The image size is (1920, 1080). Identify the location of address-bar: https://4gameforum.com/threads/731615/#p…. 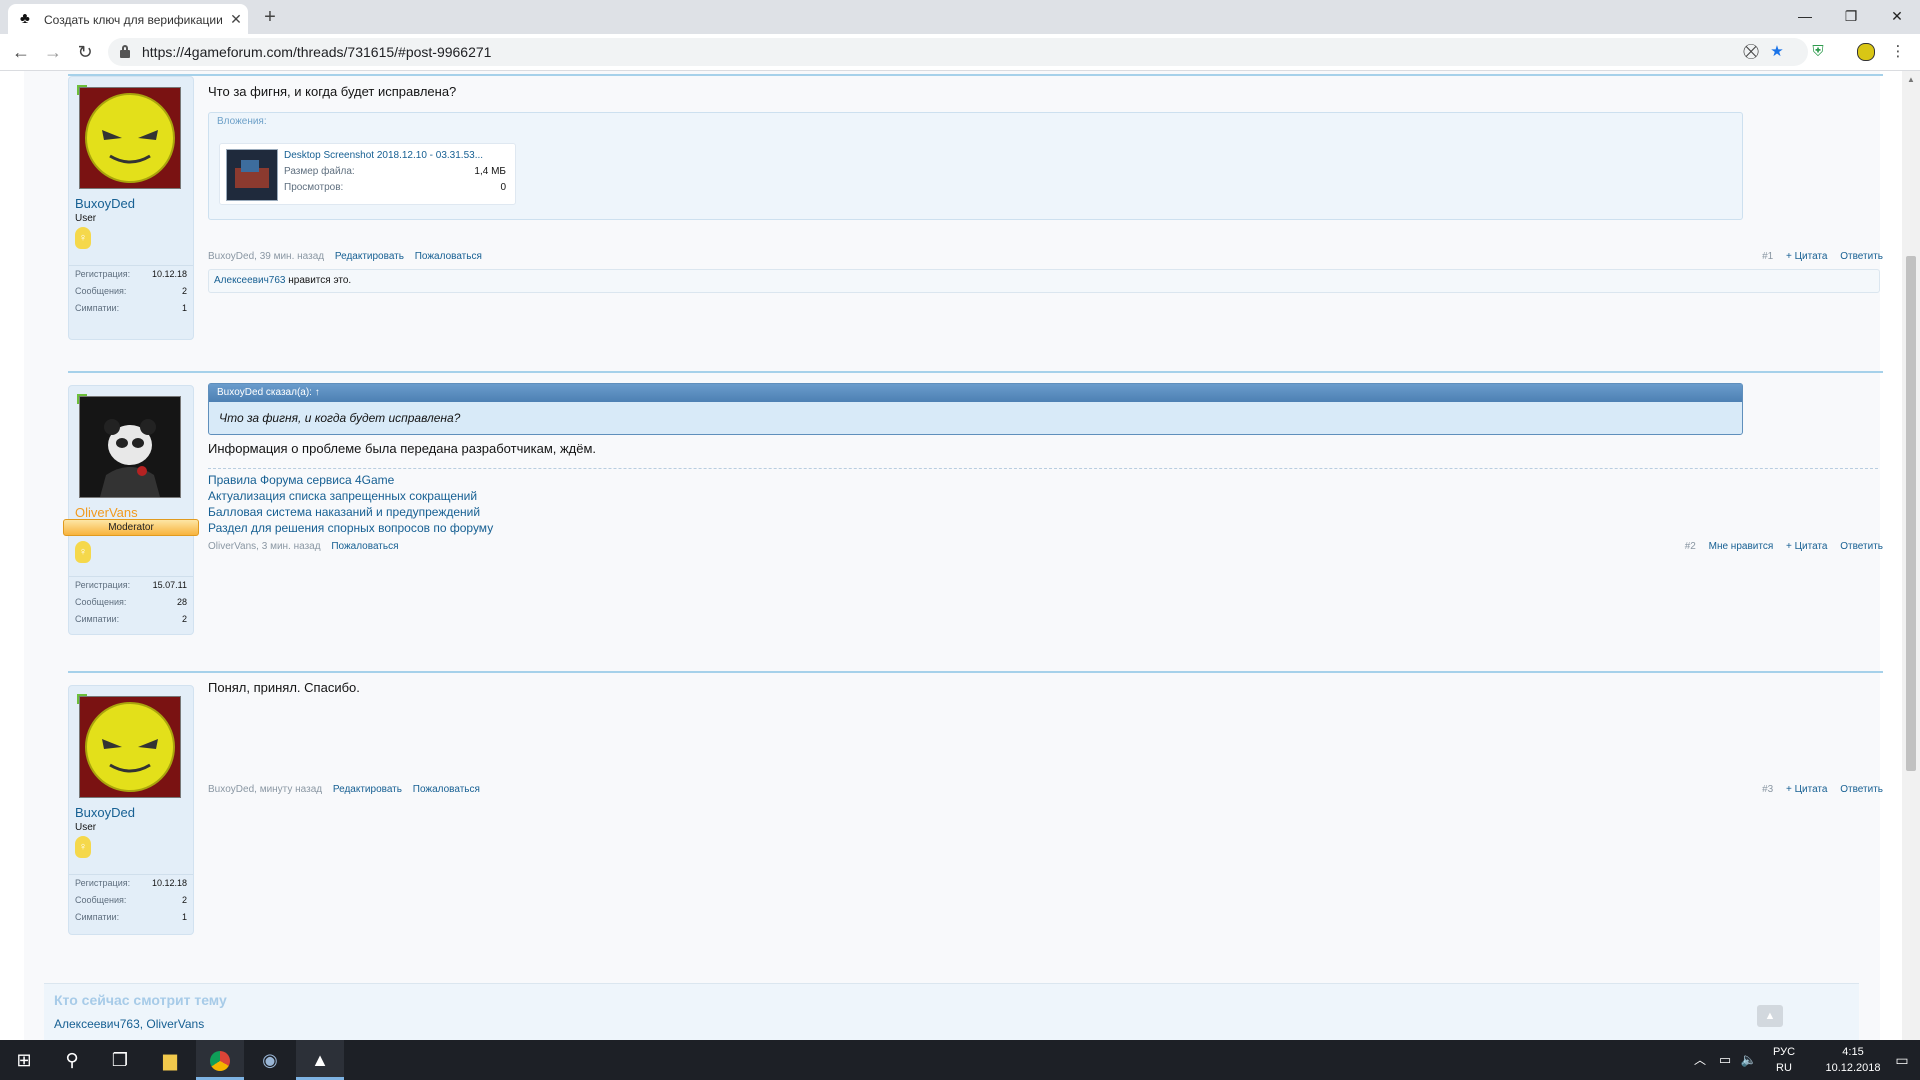
(958, 52).